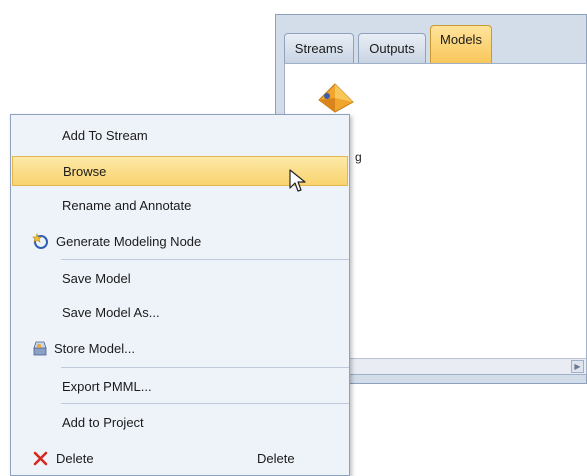  Describe the element at coordinates (40, 348) in the screenshot. I see `store-model-icon` at that location.